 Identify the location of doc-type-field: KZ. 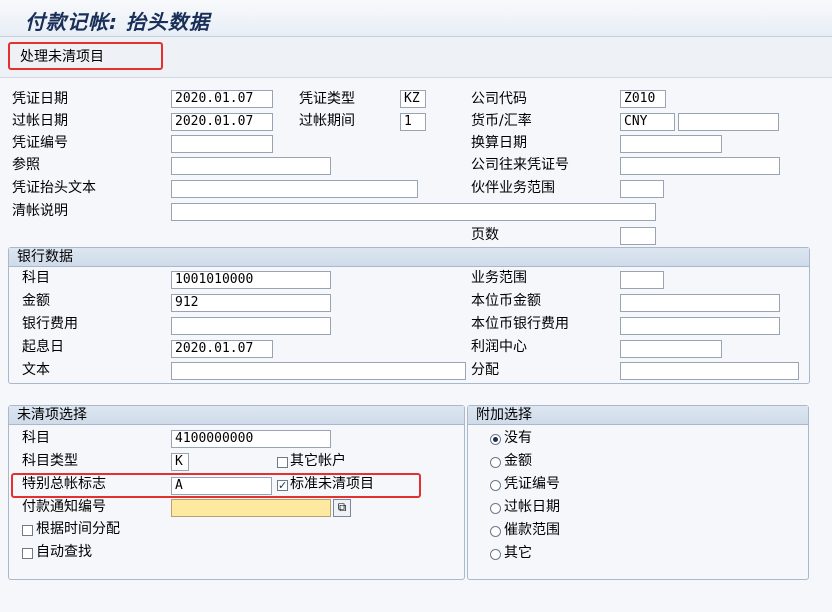
(413, 99).